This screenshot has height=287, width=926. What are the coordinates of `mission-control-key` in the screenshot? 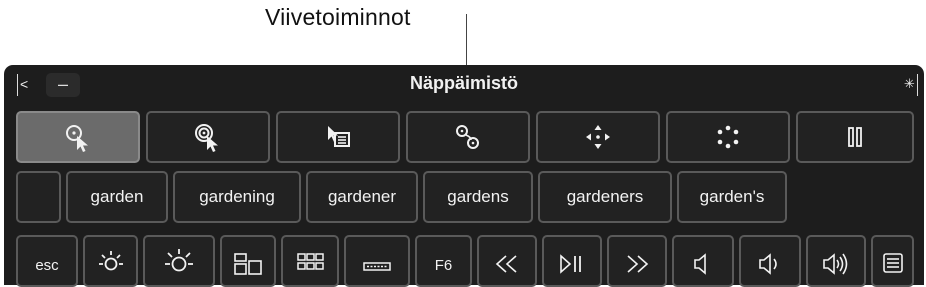 It's located at (248, 261).